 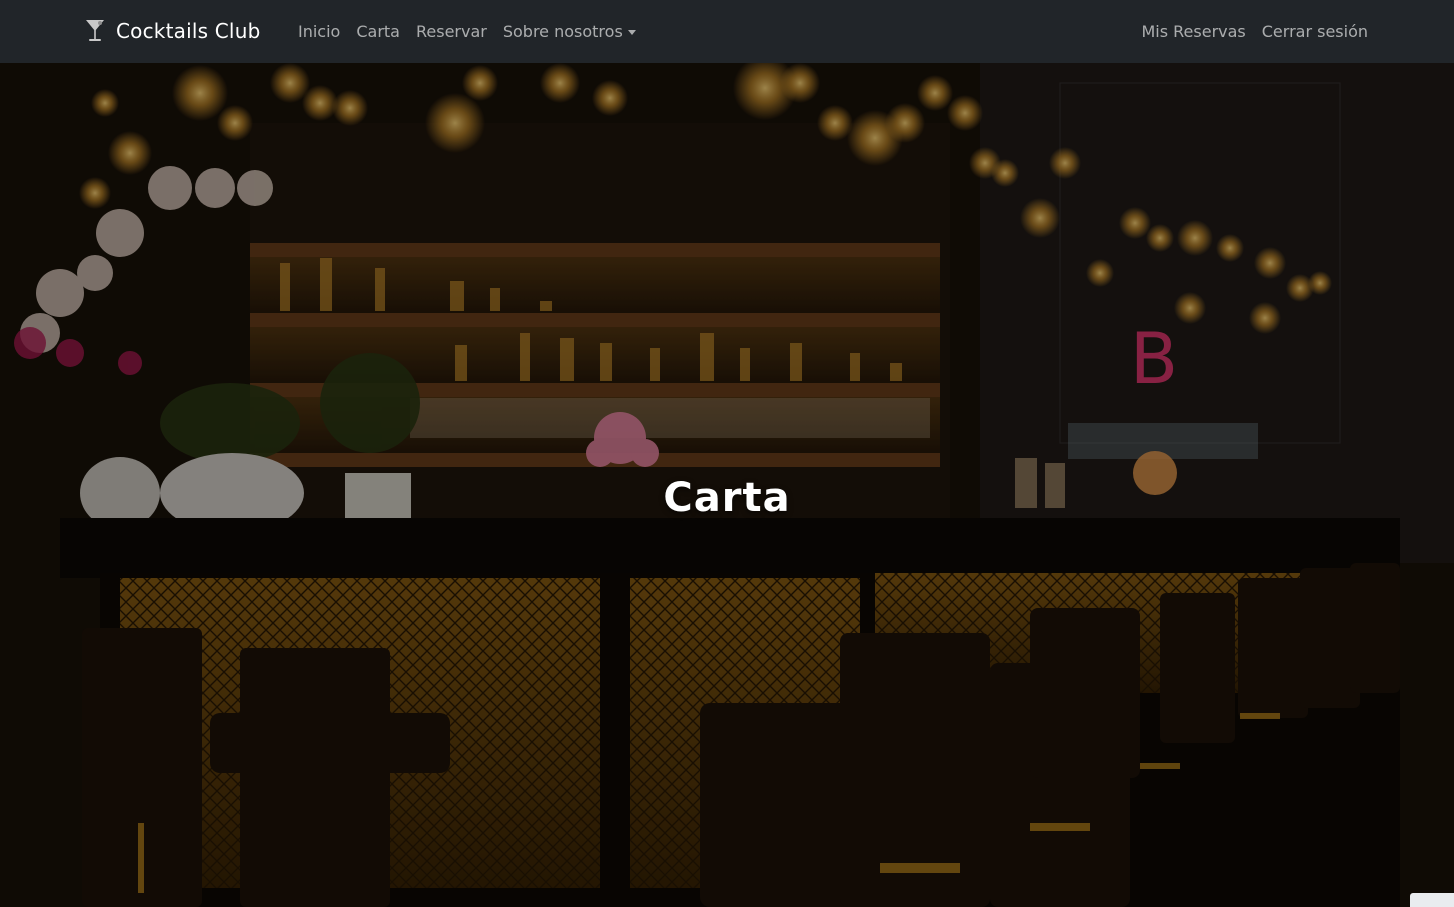 What do you see at coordinates (319, 31) in the screenshot?
I see `nav-link-inicio: Inicio` at bounding box center [319, 31].